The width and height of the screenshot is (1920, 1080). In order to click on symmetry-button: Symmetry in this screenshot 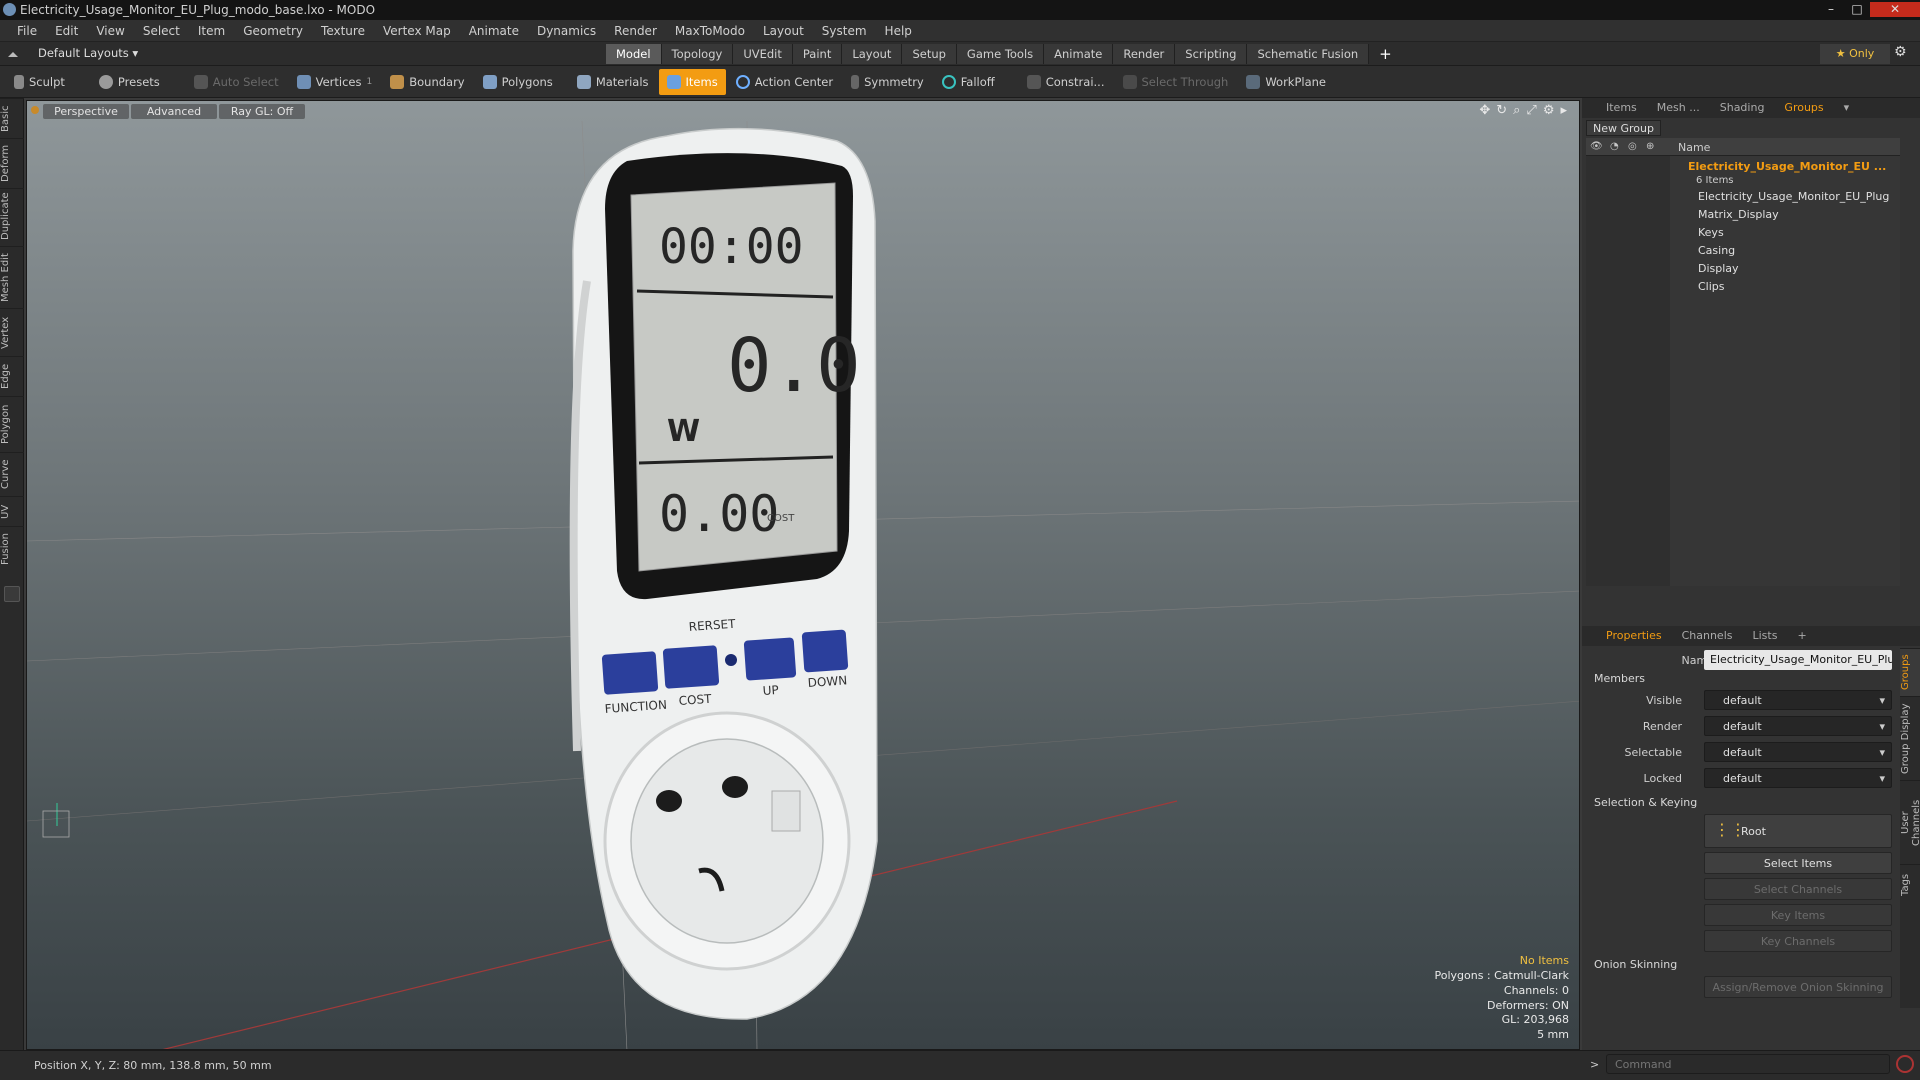, I will do `click(887, 82)`.